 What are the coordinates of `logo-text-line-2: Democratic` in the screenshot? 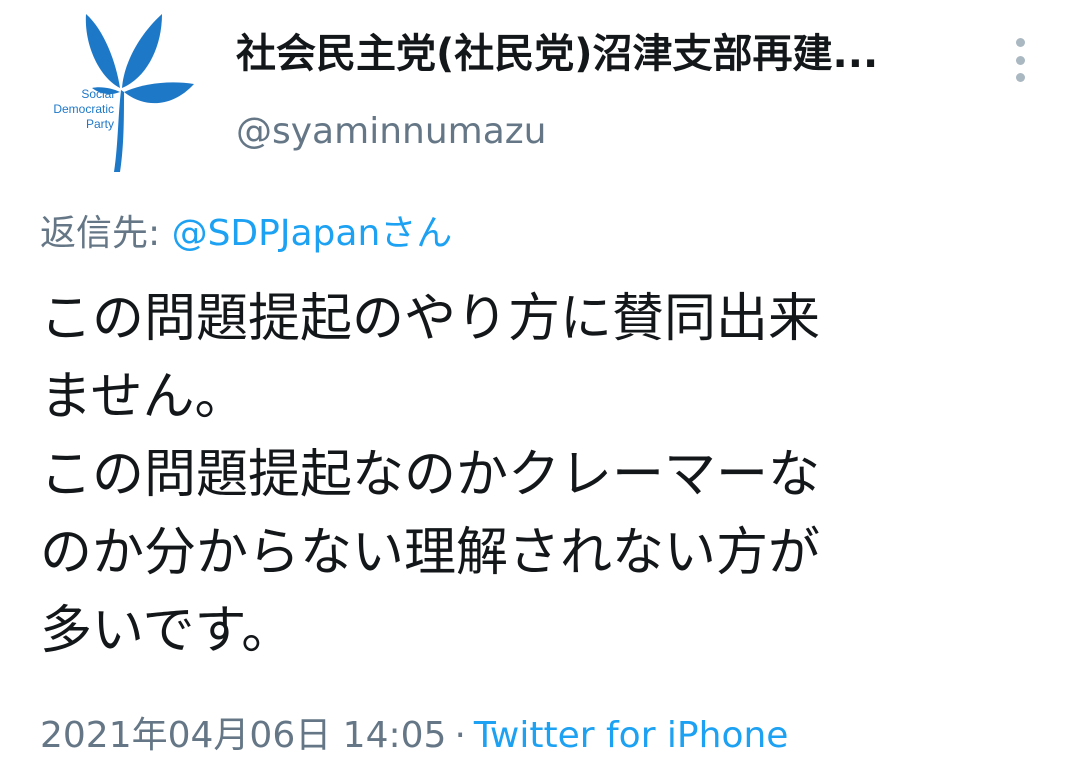 It's located at (83, 109).